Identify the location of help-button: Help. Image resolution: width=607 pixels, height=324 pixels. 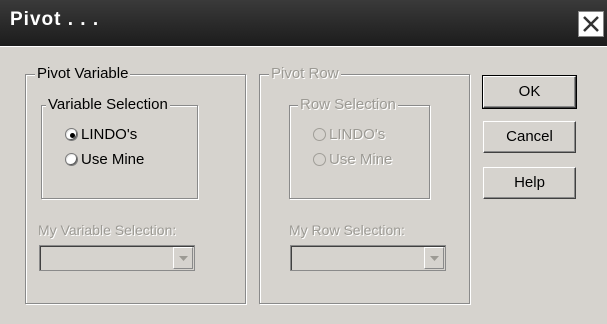
(529, 183).